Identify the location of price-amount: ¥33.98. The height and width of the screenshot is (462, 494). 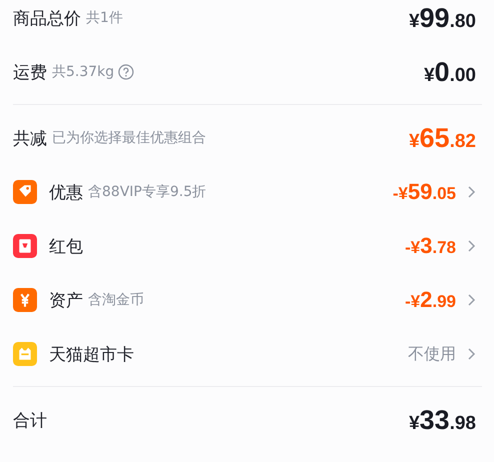
(442, 420).